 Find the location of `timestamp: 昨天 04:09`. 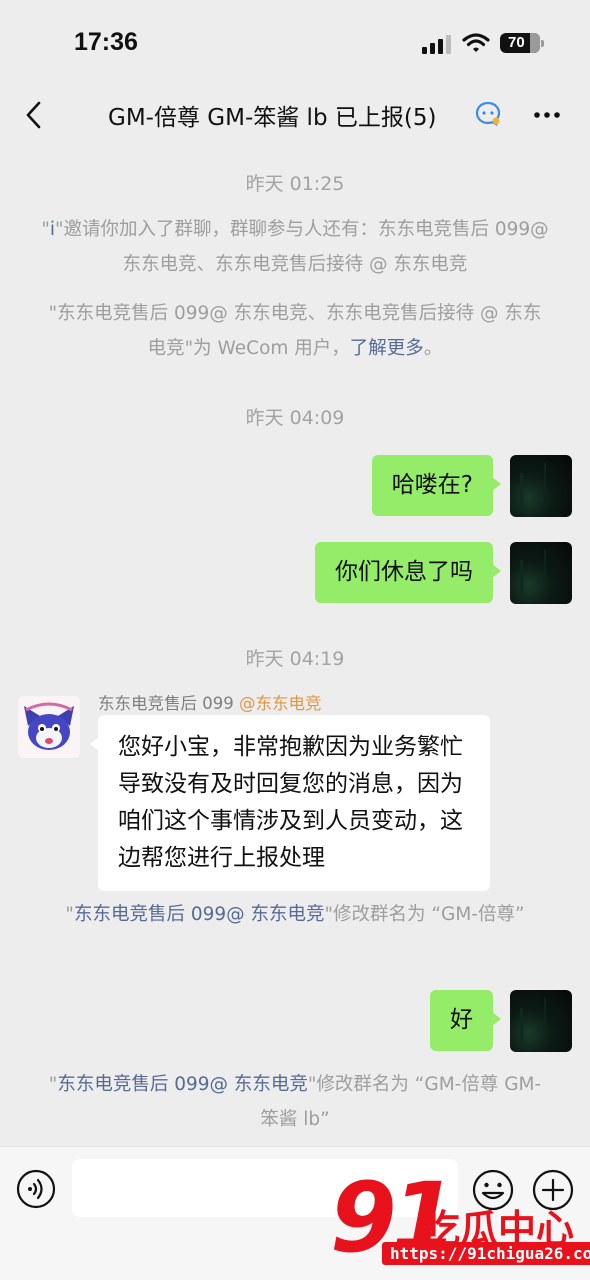

timestamp: 昨天 04:09 is located at coordinates (295, 418).